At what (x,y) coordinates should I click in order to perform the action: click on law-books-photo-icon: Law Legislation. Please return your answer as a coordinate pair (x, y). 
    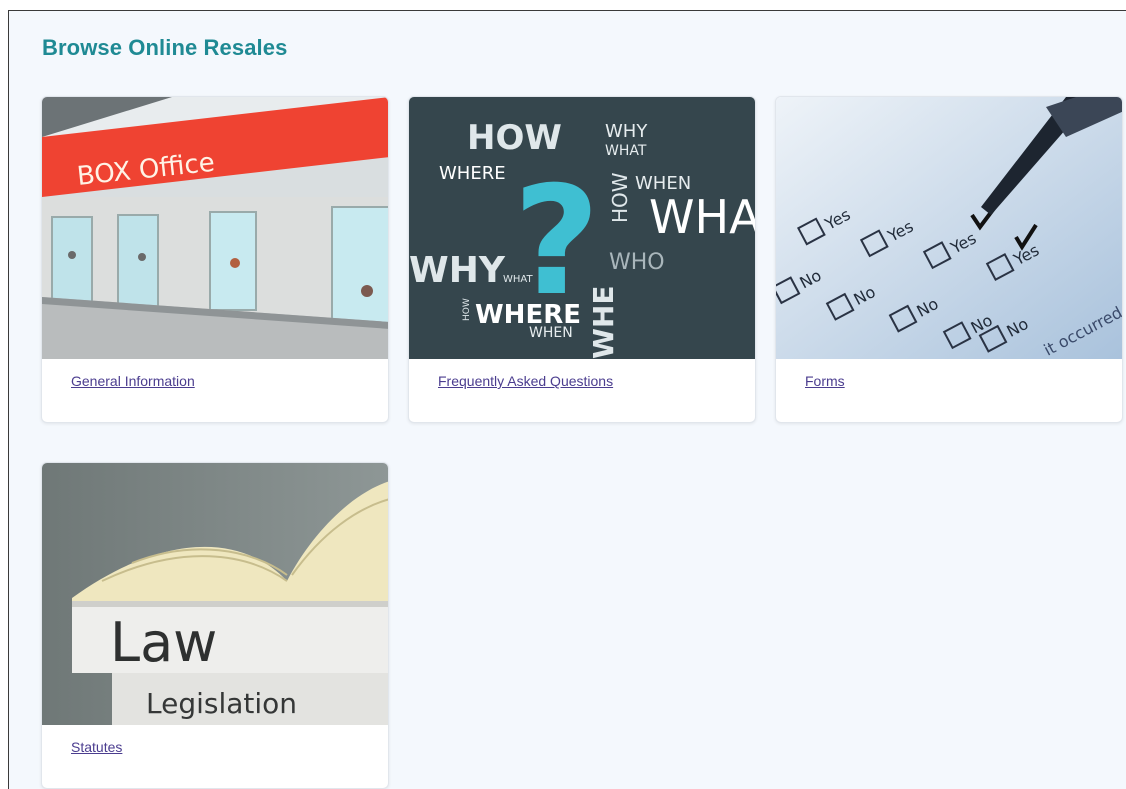
    Looking at the image, I should click on (215, 594).